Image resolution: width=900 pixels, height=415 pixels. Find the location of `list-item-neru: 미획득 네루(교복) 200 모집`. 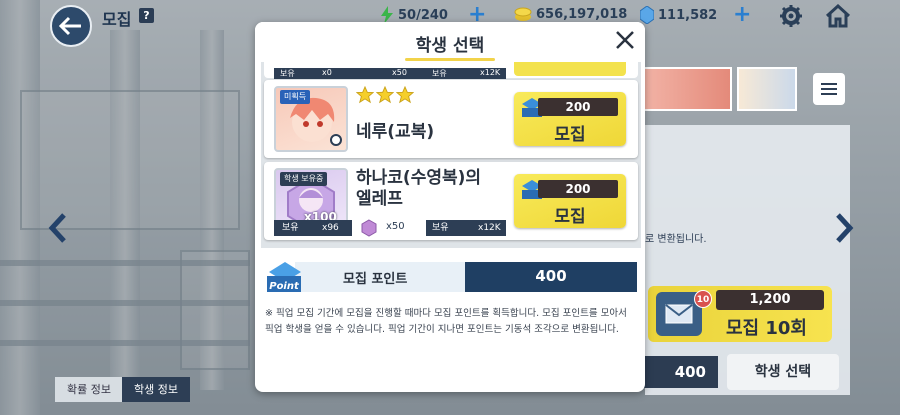

list-item-neru: 미획득 네루(교복) 200 모집 is located at coordinates (451, 119).